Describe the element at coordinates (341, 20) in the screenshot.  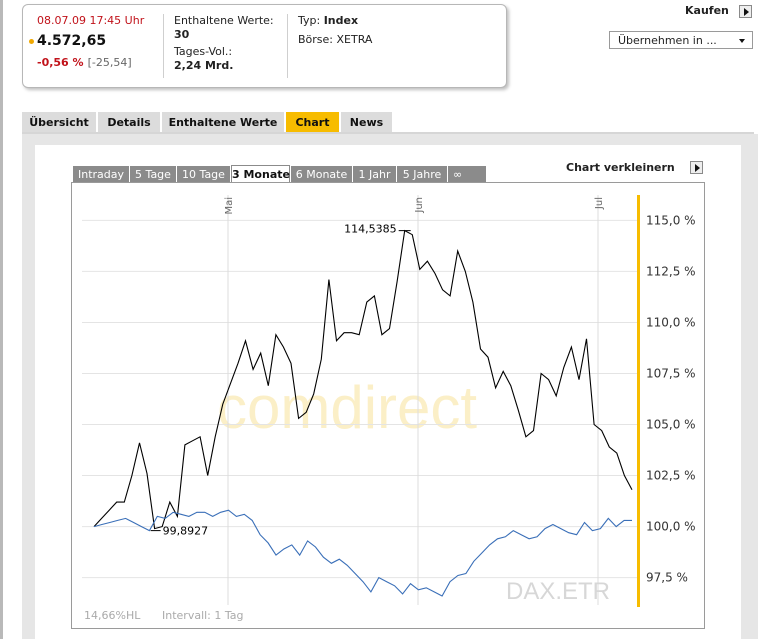
I see `type-value: Index` at that location.